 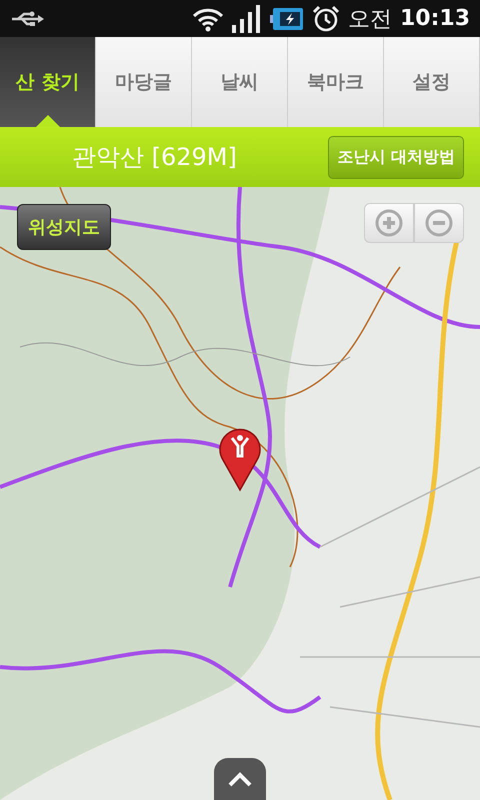 What do you see at coordinates (247, 18) in the screenshot?
I see `signal-icon` at bounding box center [247, 18].